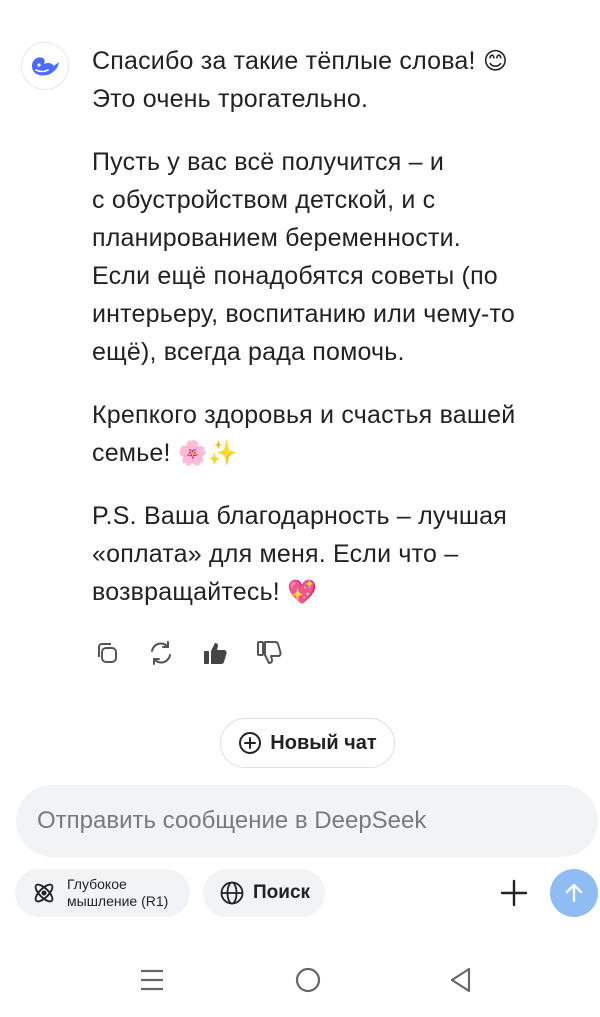 The image size is (600, 1017). What do you see at coordinates (248, 352) in the screenshot?
I see `message-line: ещё), всегда рада помочь.` at bounding box center [248, 352].